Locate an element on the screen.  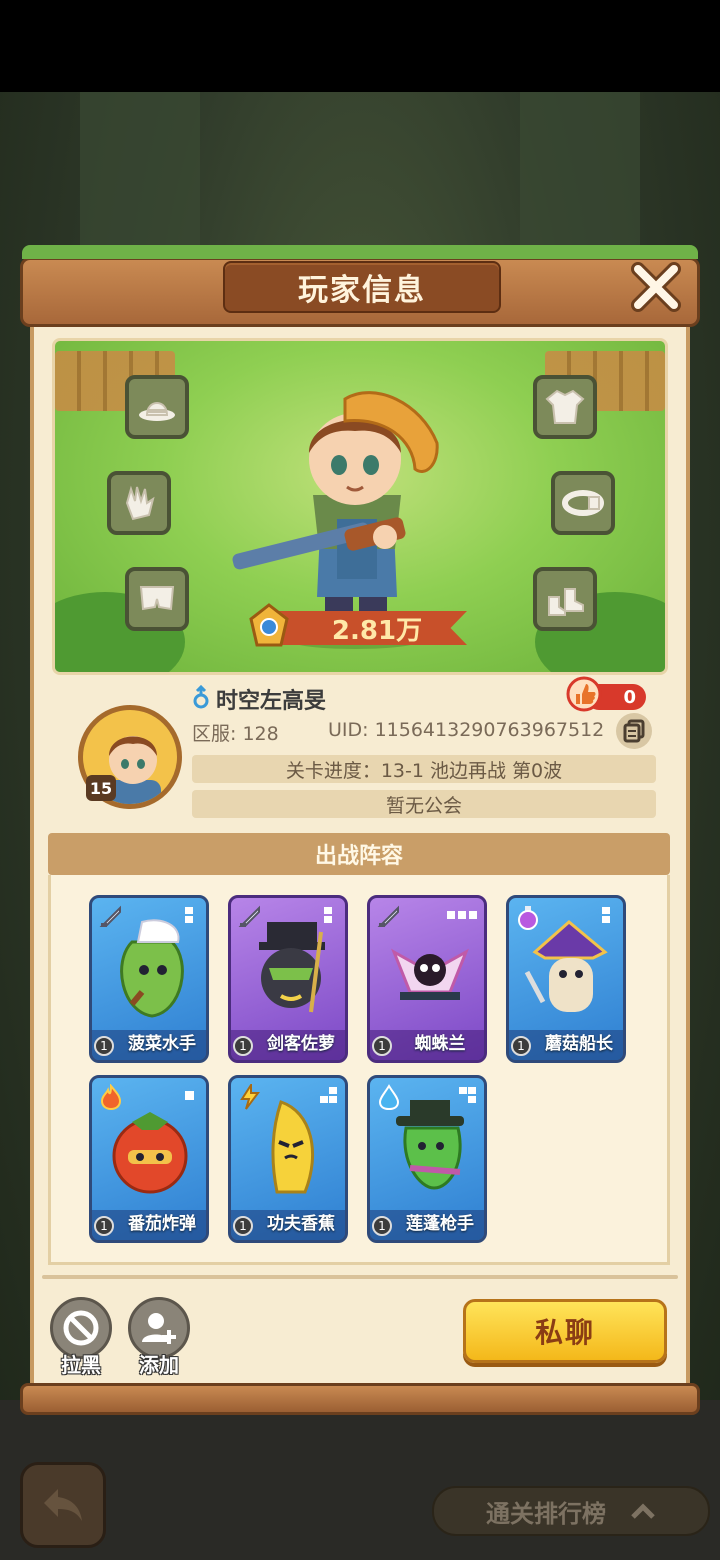
equip-slot-belt is located at coordinates (583, 503).